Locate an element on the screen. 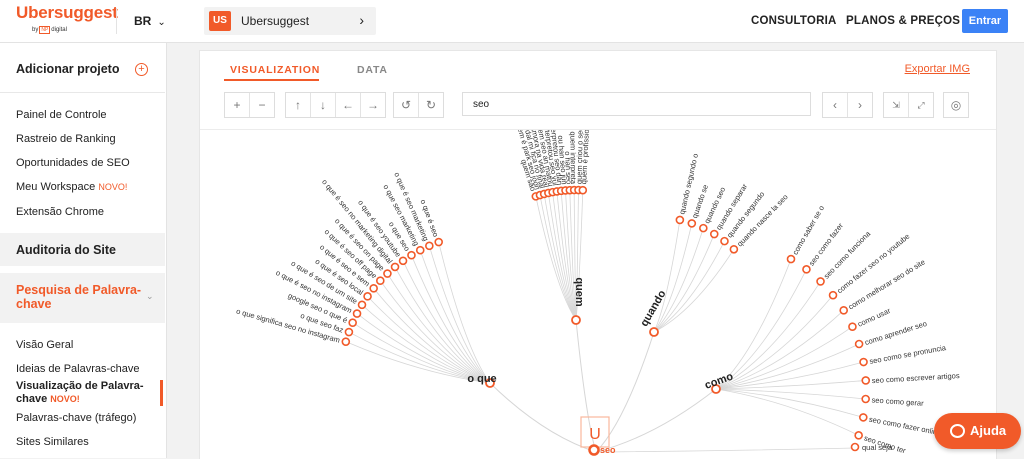  arrow-up-icon: ↑ is located at coordinates (298, 105).